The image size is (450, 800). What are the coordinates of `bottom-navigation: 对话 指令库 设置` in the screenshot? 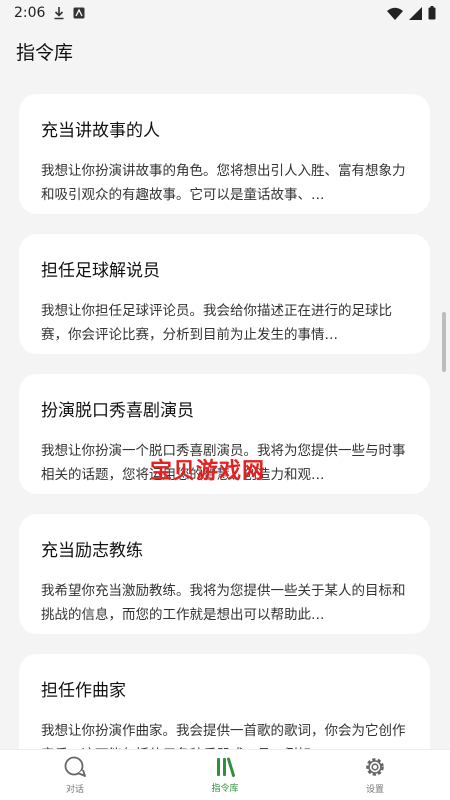 It's located at (225, 774).